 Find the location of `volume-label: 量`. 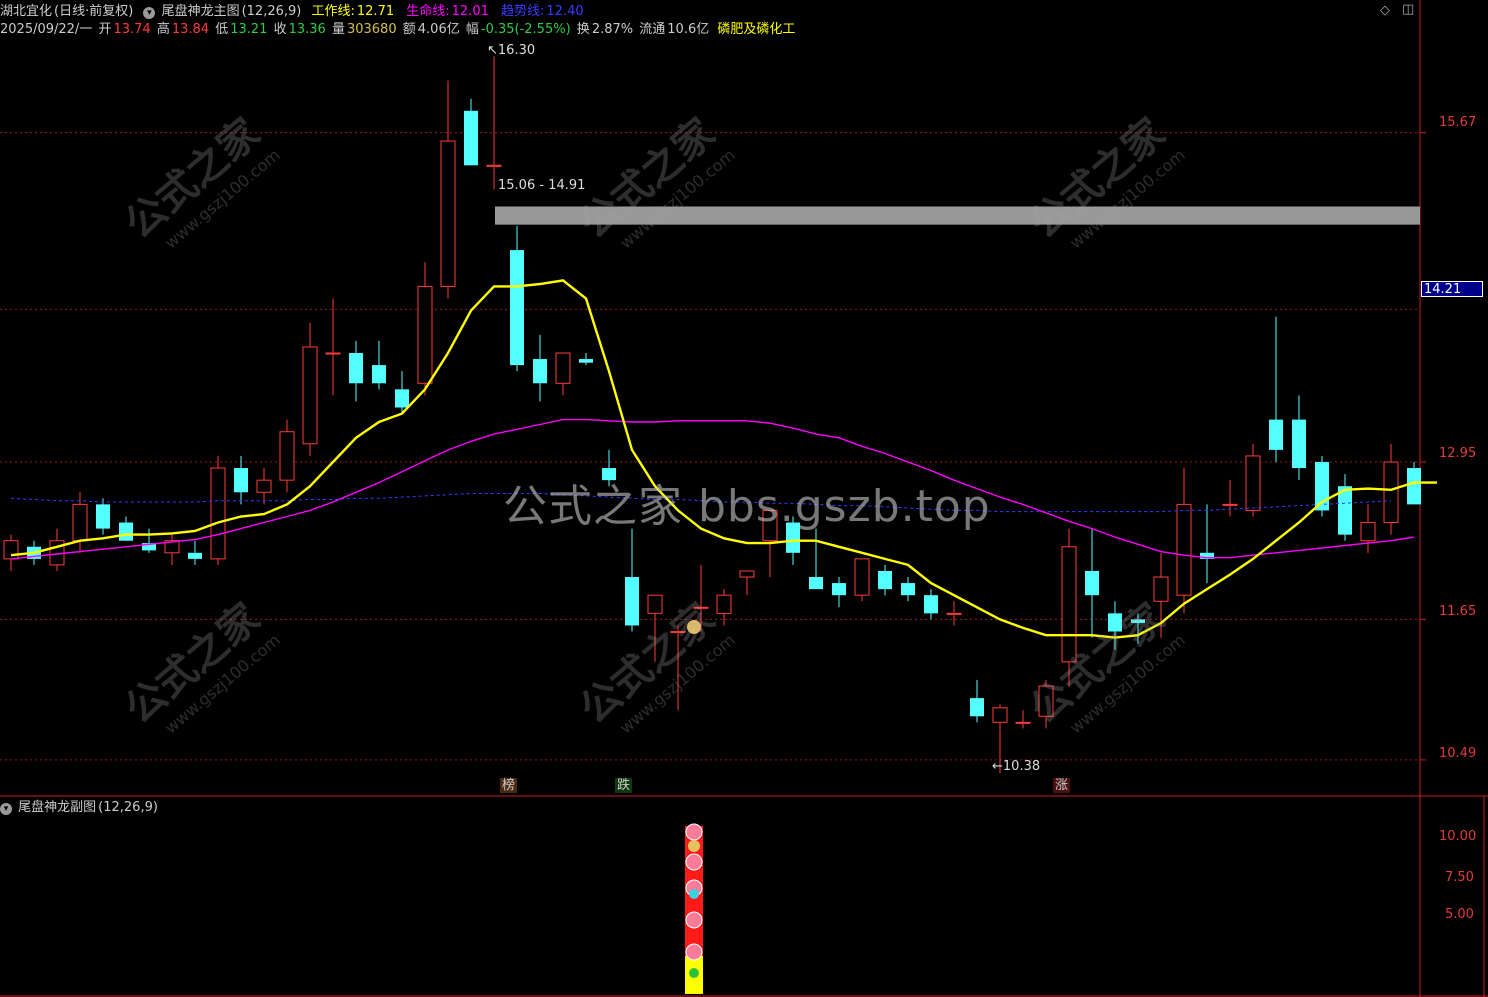

volume-label: 量 is located at coordinates (338, 29).